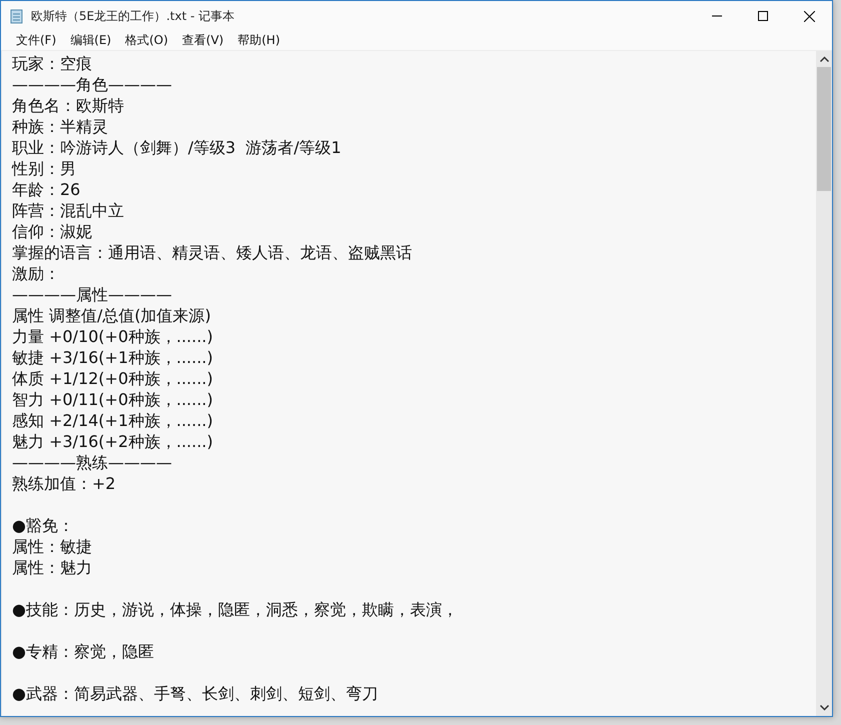  What do you see at coordinates (203, 40) in the screenshot?
I see `menu-item: 查看(V)` at bounding box center [203, 40].